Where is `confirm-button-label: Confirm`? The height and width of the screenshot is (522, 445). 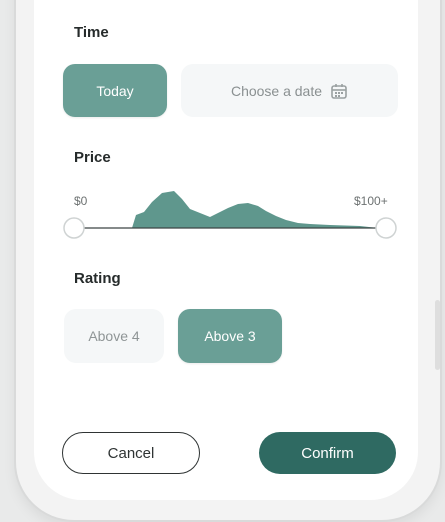 confirm-button-label: Confirm is located at coordinates (327, 453).